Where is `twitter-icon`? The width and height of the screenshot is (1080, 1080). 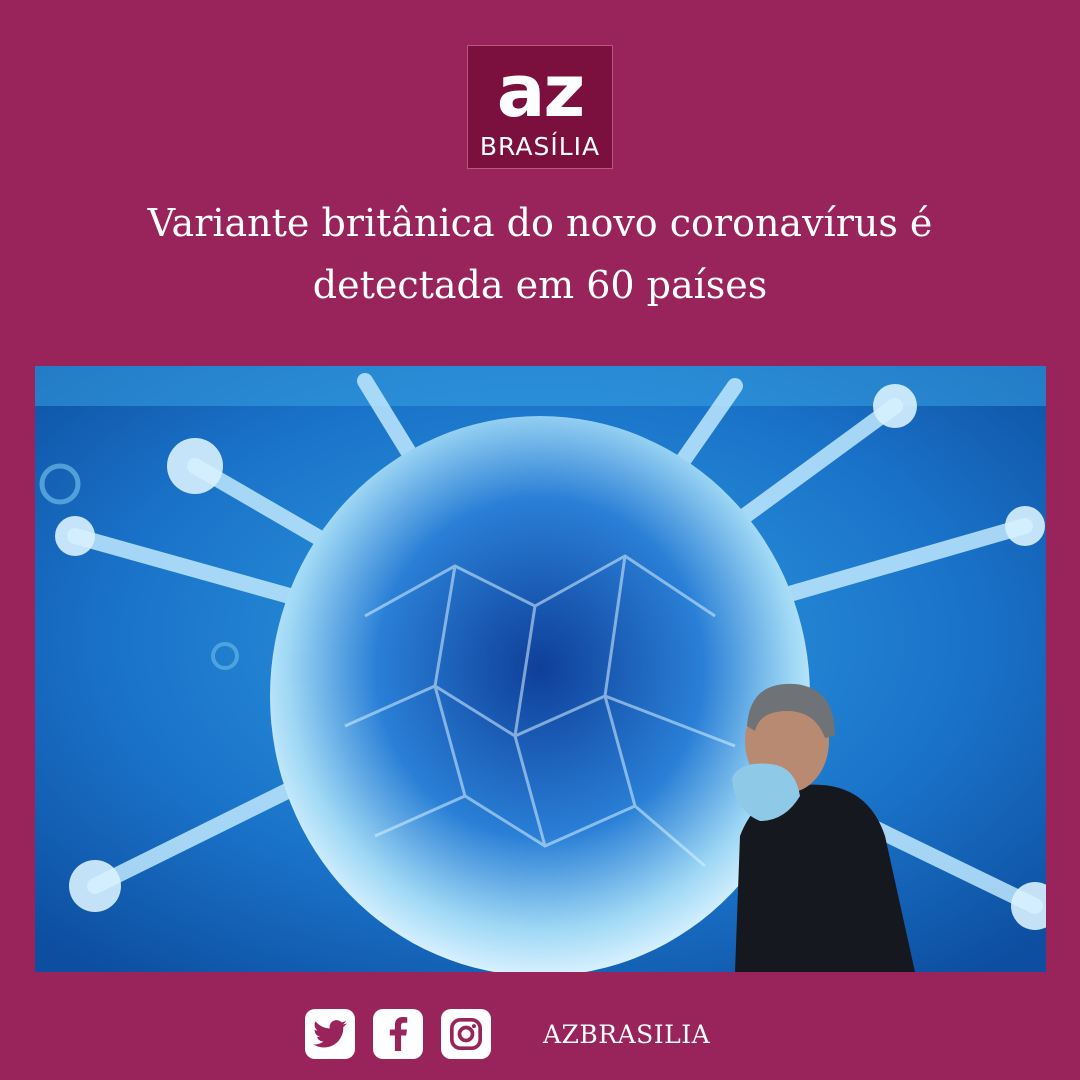
twitter-icon is located at coordinates (330, 1034).